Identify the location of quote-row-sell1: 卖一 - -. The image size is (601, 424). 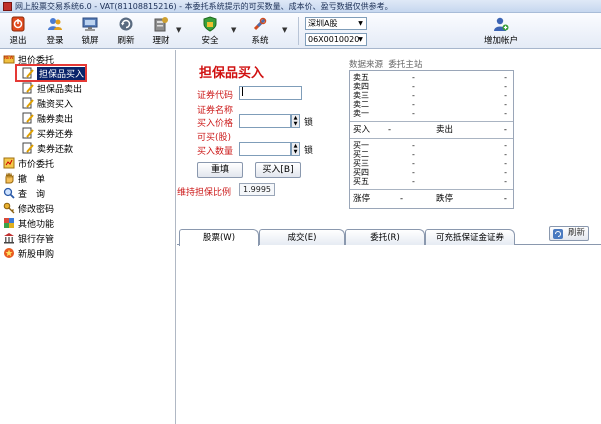
(430, 113).